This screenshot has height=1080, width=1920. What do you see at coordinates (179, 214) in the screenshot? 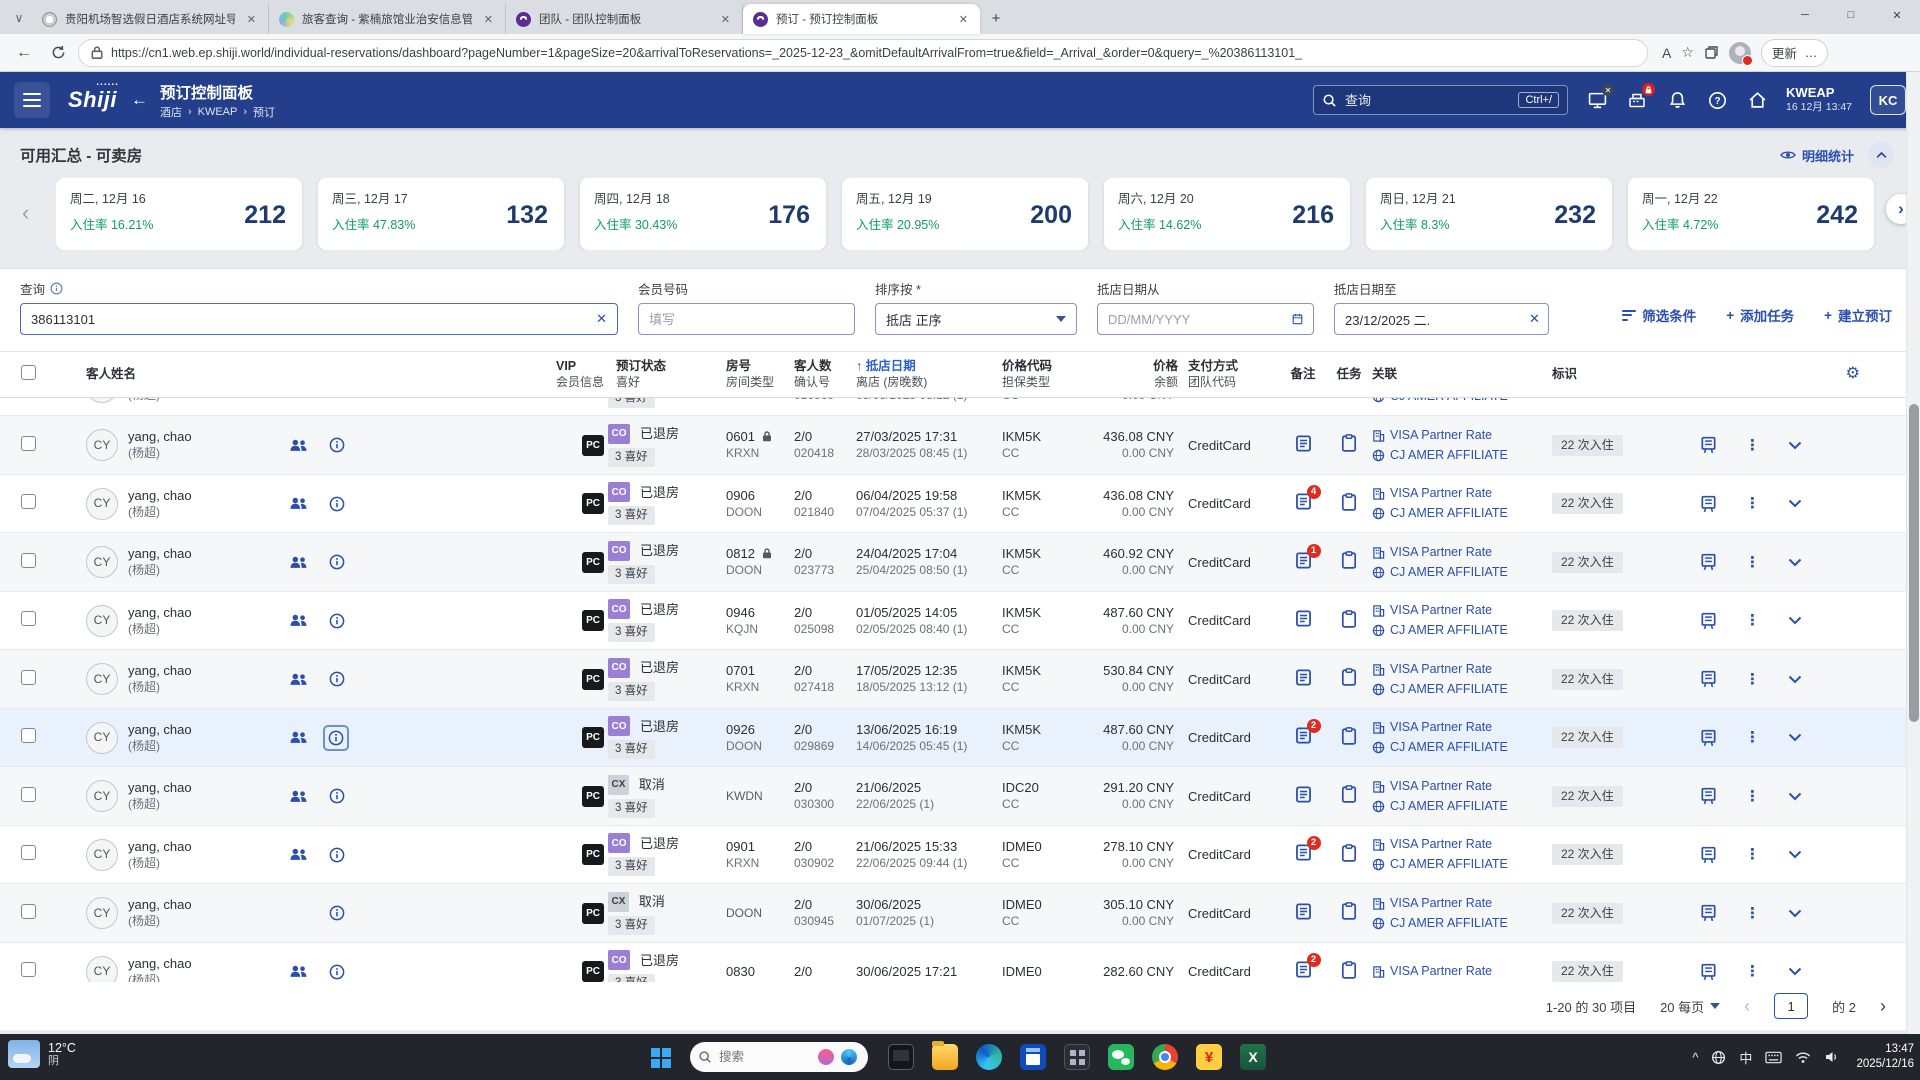
I see `availability-card: 周二, 12月 16 入住率 16.21% 212` at bounding box center [179, 214].